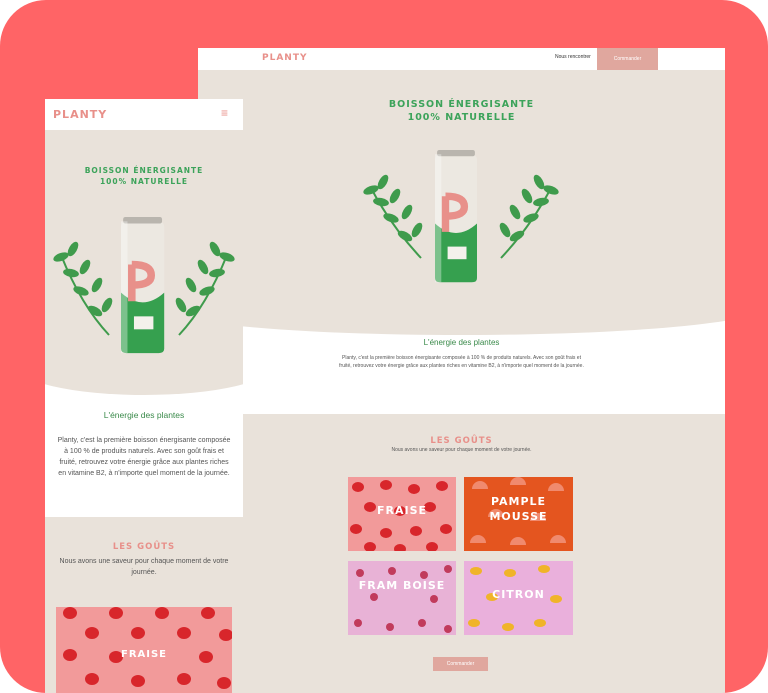  I want to click on mobile-flavor-tile-fraise: FRAISE, so click(144, 650).